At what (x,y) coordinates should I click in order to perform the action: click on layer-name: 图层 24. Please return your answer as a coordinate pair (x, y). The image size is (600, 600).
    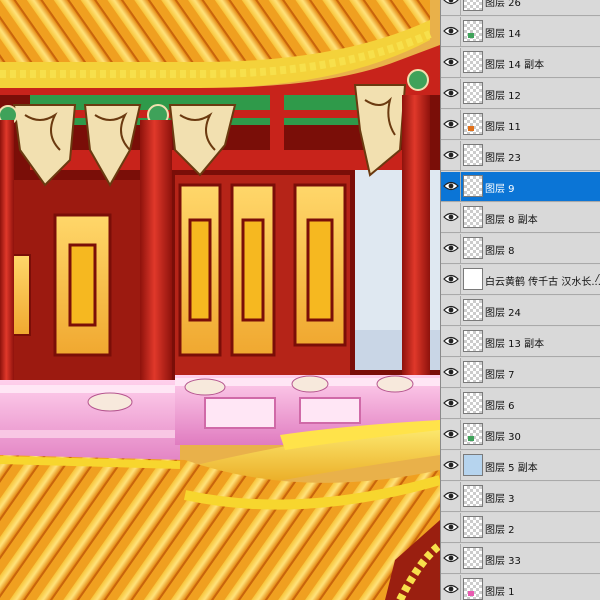
    Looking at the image, I should click on (503, 313).